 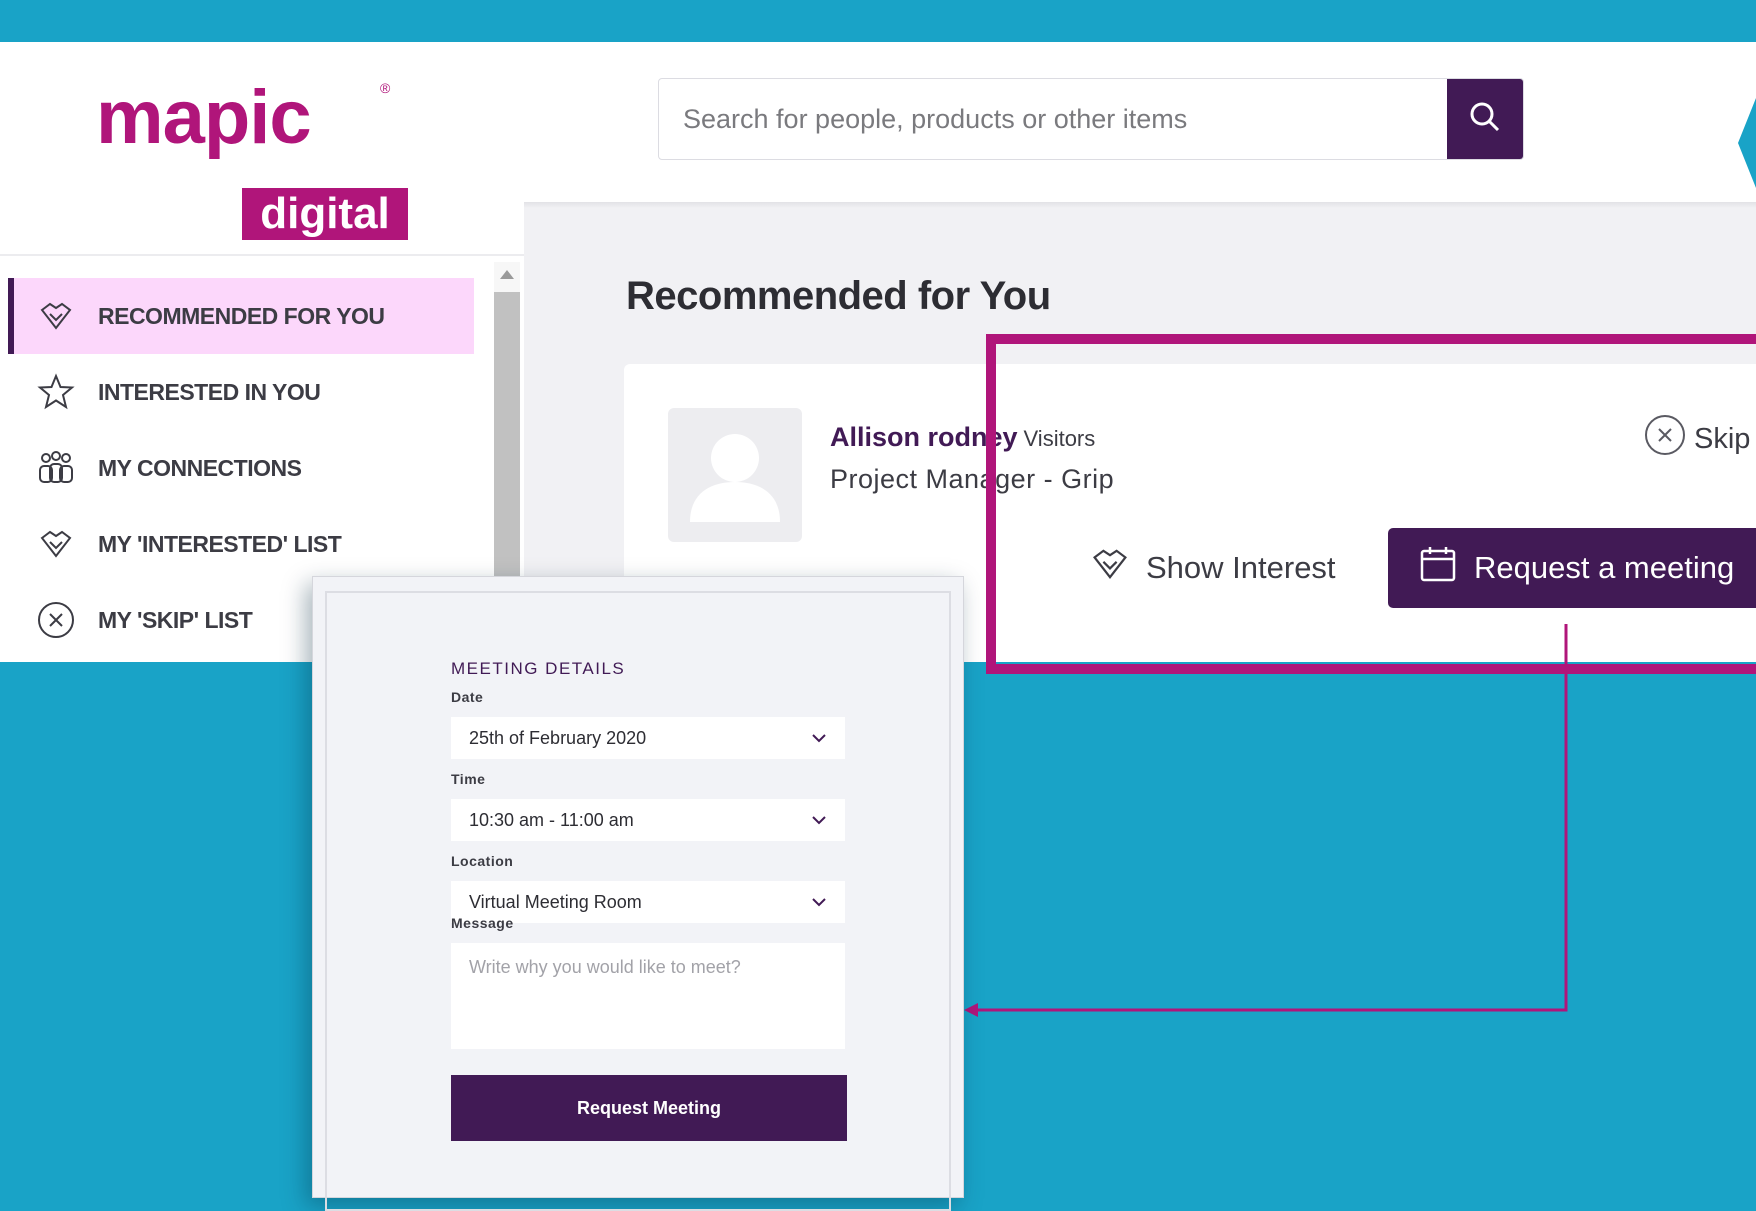 I want to click on sidebar-item-label: MY 'SKIP' LIST, so click(x=175, y=619).